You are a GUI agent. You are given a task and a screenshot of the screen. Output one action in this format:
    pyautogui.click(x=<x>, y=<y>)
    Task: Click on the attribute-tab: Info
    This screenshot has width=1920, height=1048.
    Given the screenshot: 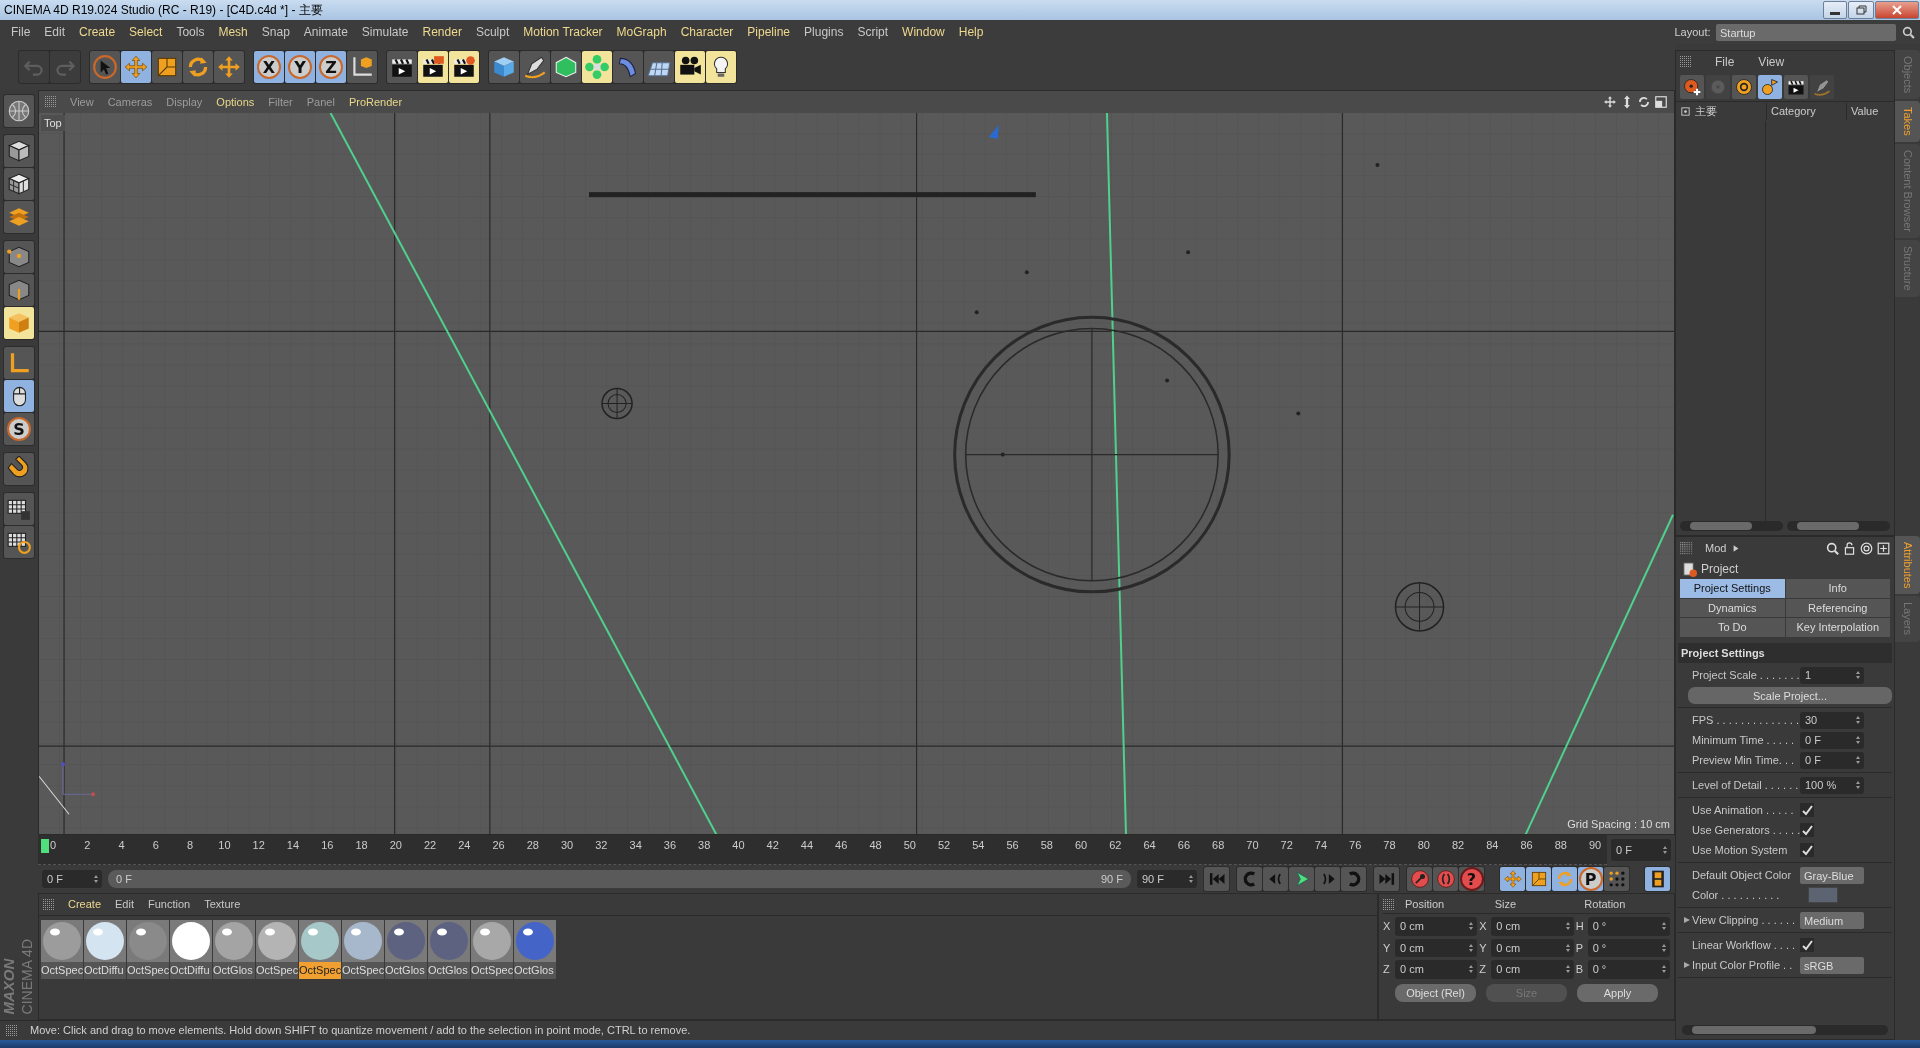 What is the action you would take?
    pyautogui.click(x=1837, y=588)
    